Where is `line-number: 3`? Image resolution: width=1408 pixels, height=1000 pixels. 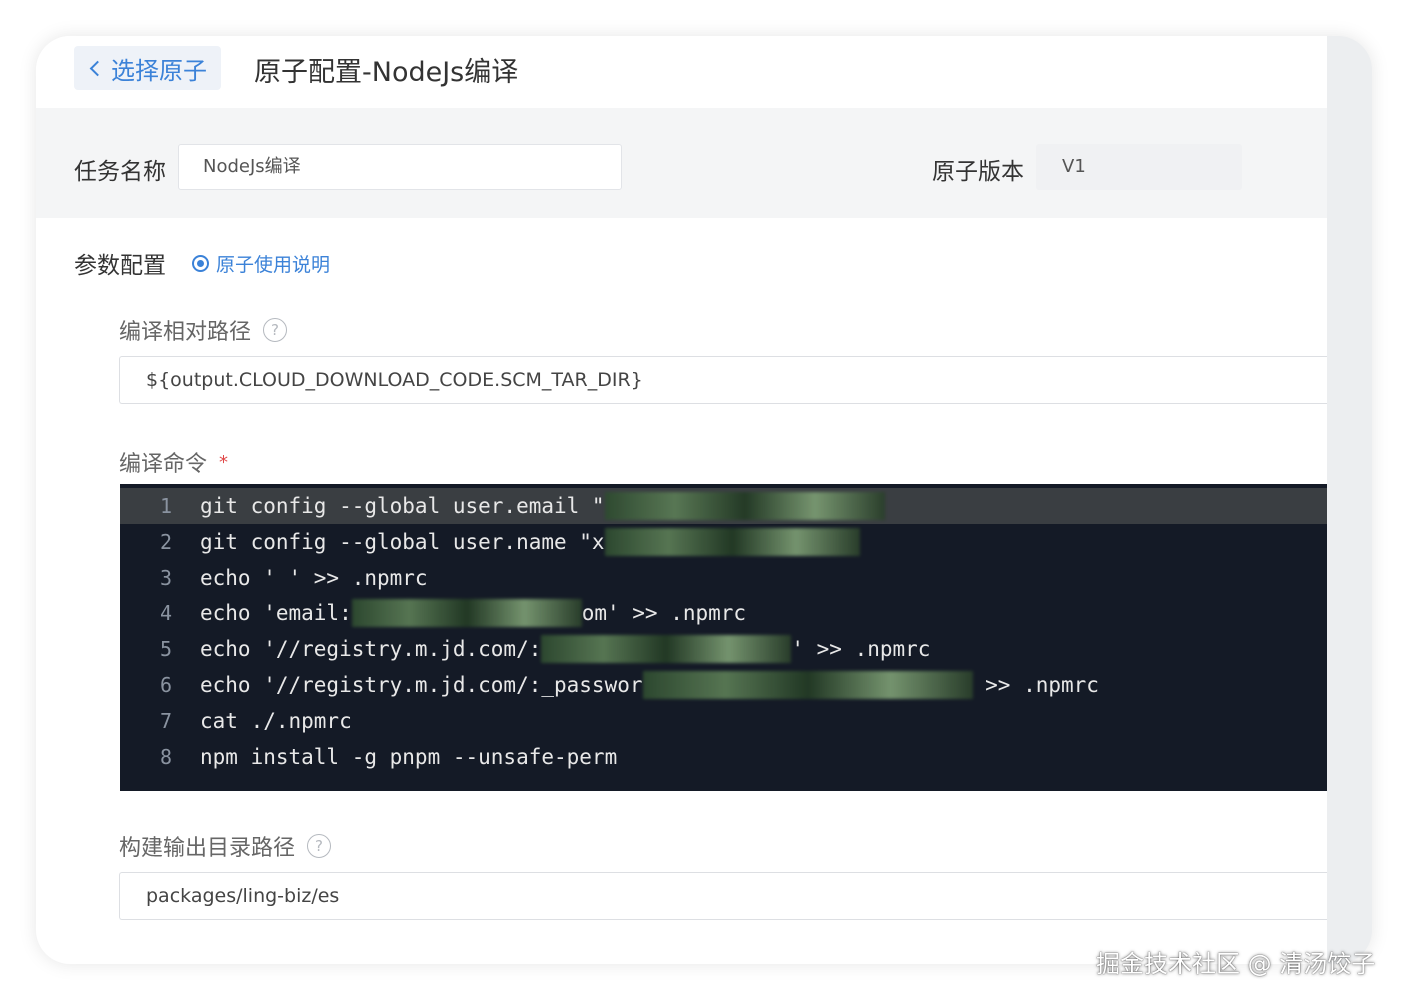
line-number: 3 is located at coordinates (165, 578).